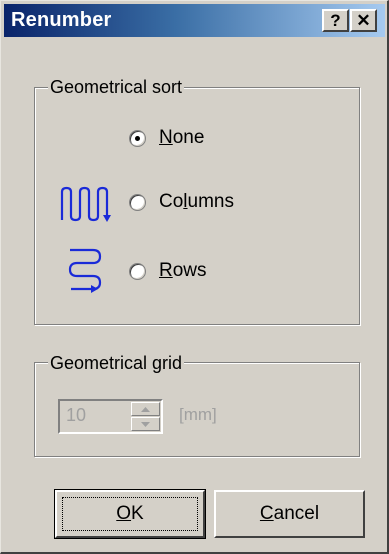  I want to click on ok-button: OK, so click(130, 514).